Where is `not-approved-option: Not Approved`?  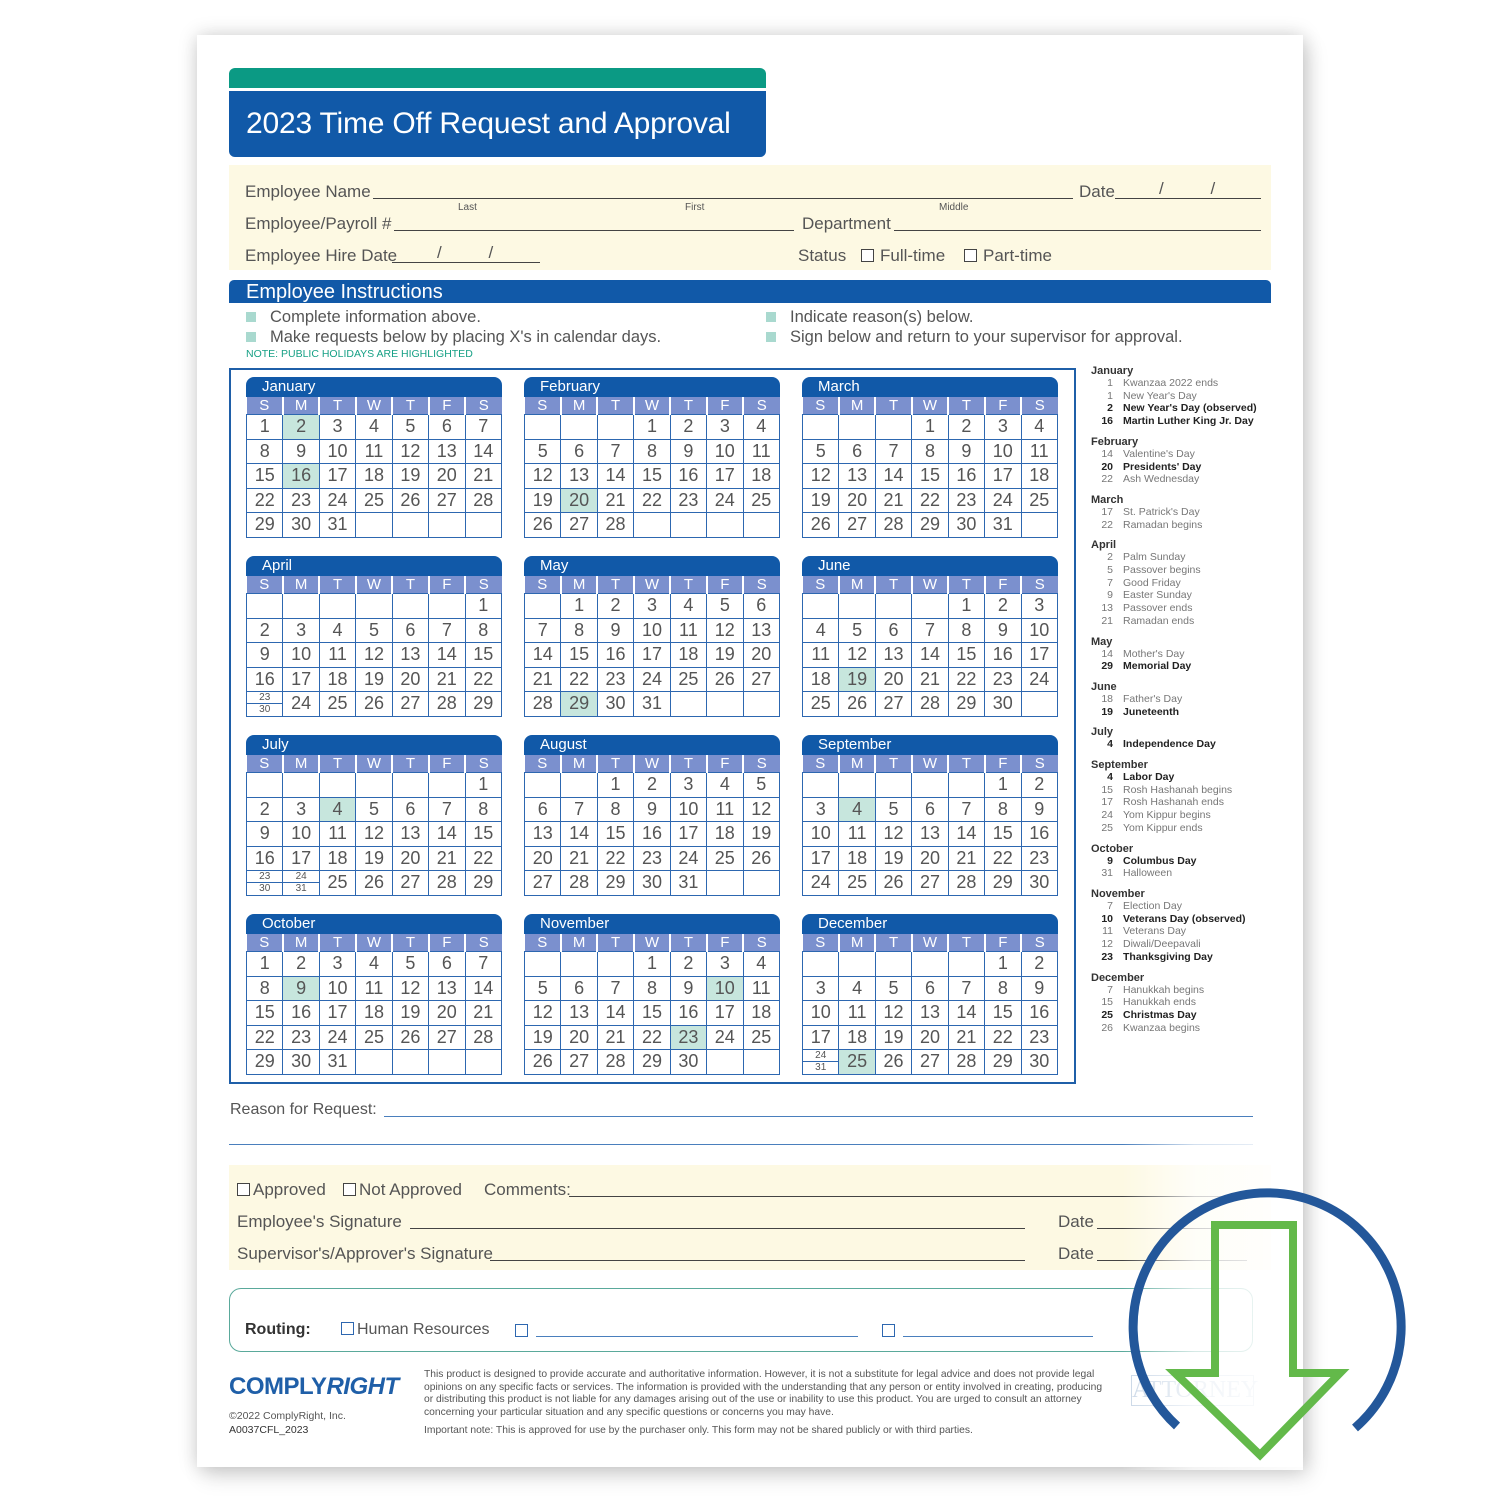 not-approved-option: Not Approved is located at coordinates (402, 1190).